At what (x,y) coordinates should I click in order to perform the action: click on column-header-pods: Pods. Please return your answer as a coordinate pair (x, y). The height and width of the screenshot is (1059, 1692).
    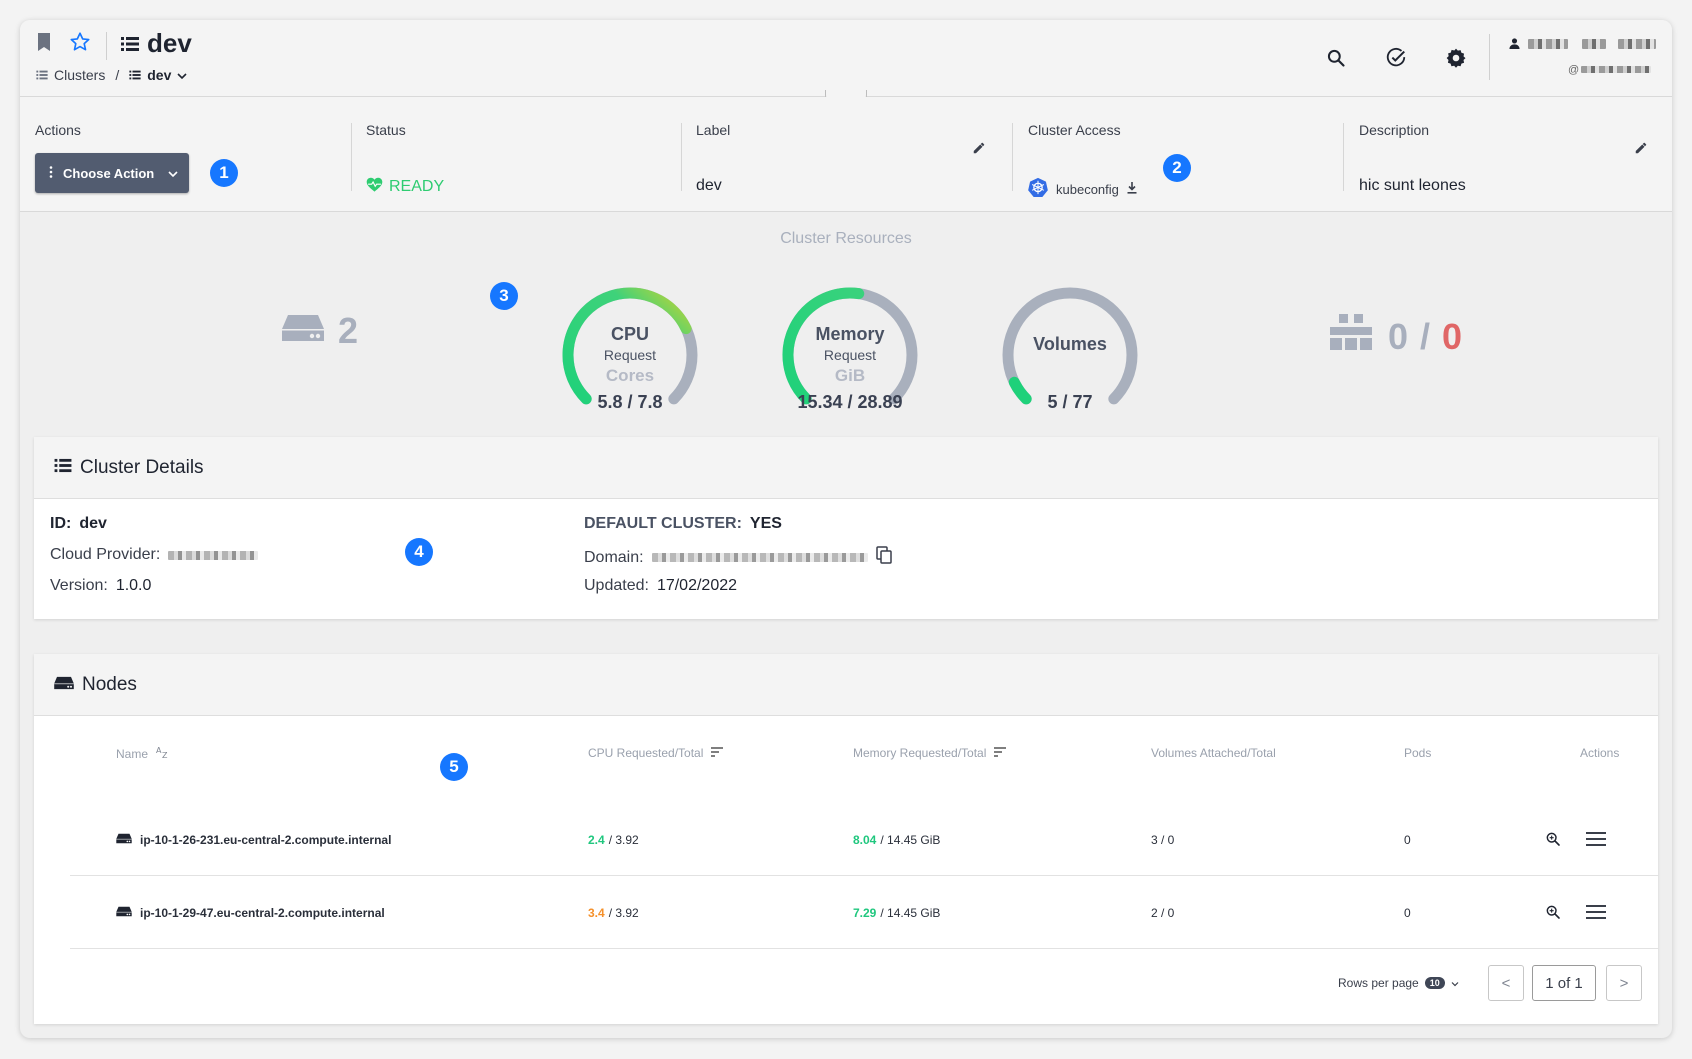
    Looking at the image, I should click on (1418, 753).